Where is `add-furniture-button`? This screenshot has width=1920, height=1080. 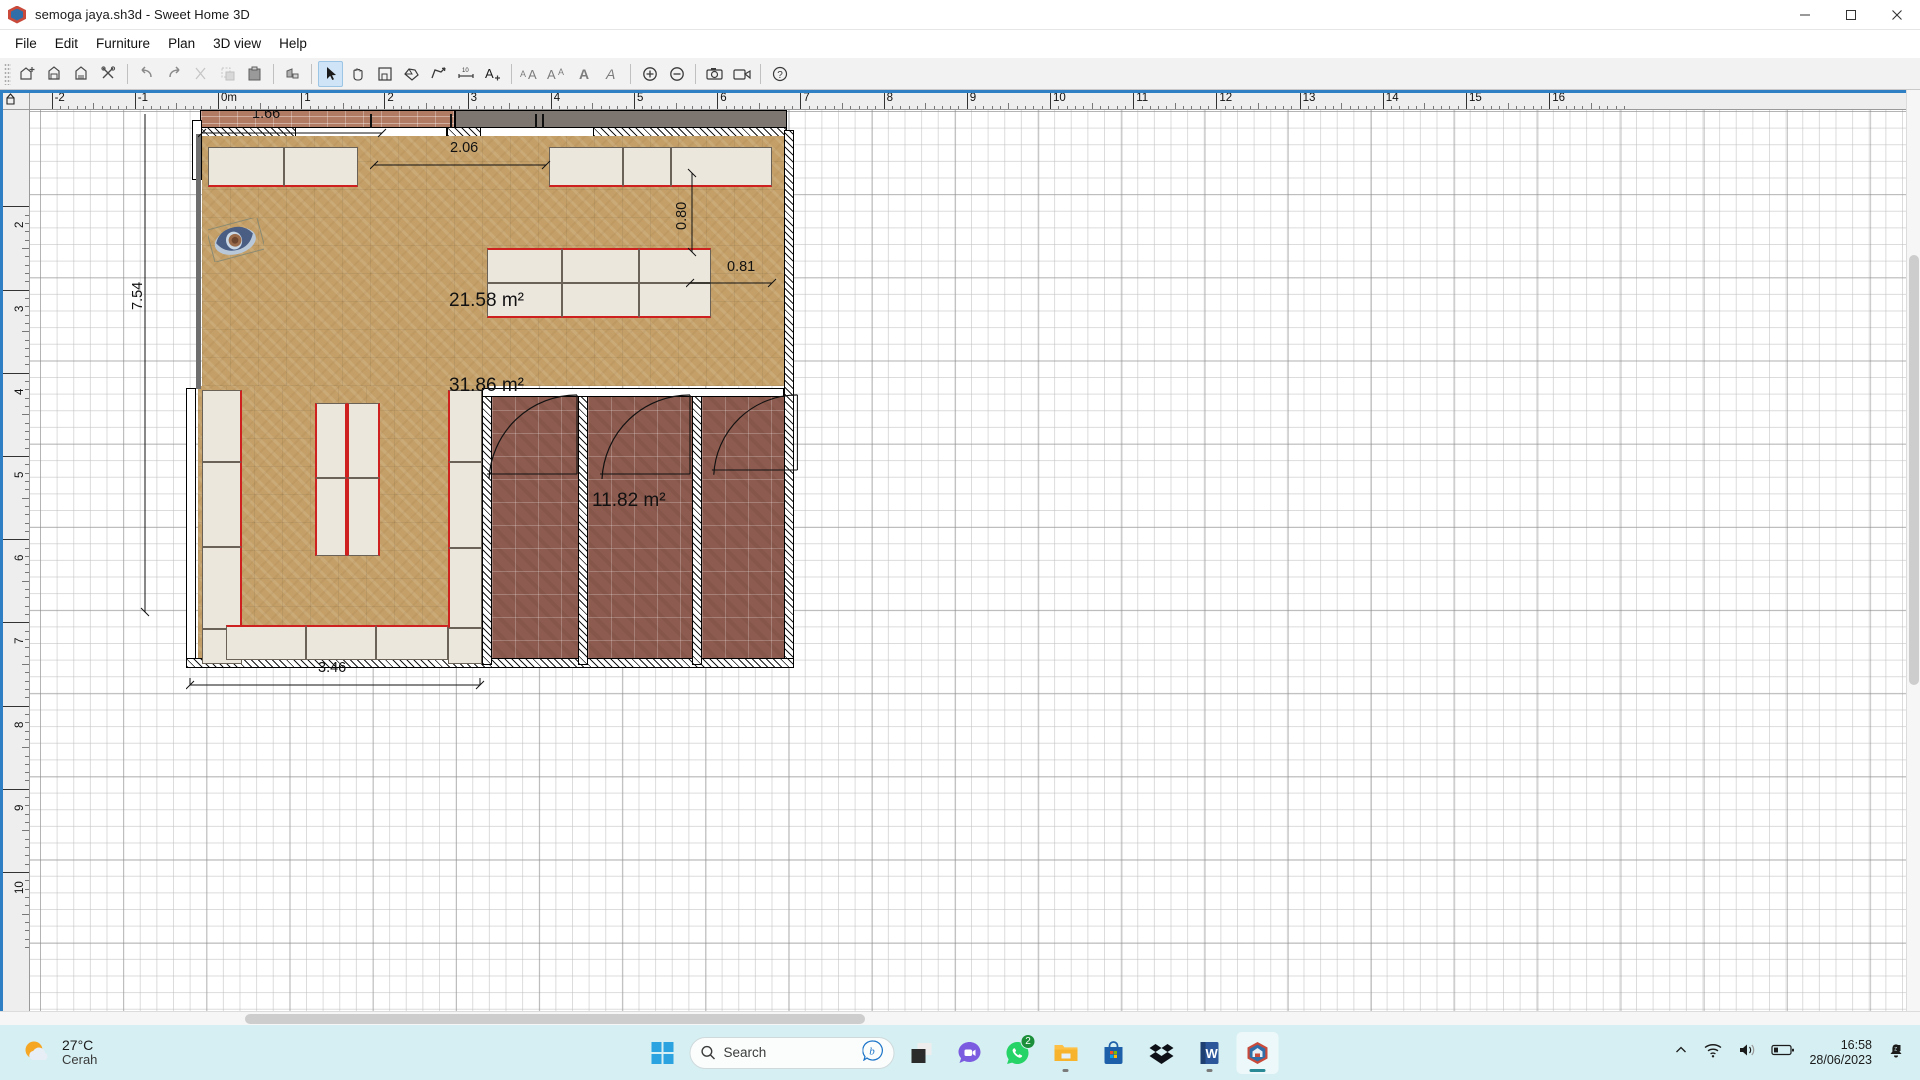 add-furniture-button is located at coordinates (292, 74).